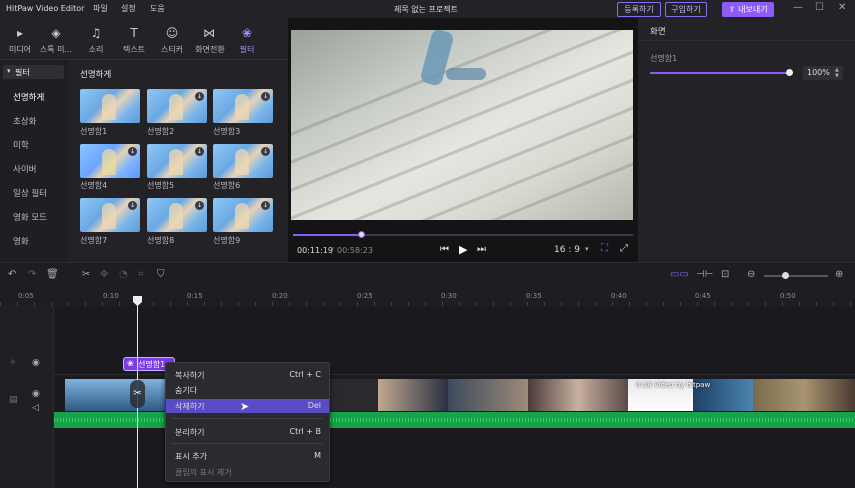 This screenshot has width=855, height=488. Describe the element at coordinates (20, 49) in the screenshot. I see `tab-media: 미디어` at that location.